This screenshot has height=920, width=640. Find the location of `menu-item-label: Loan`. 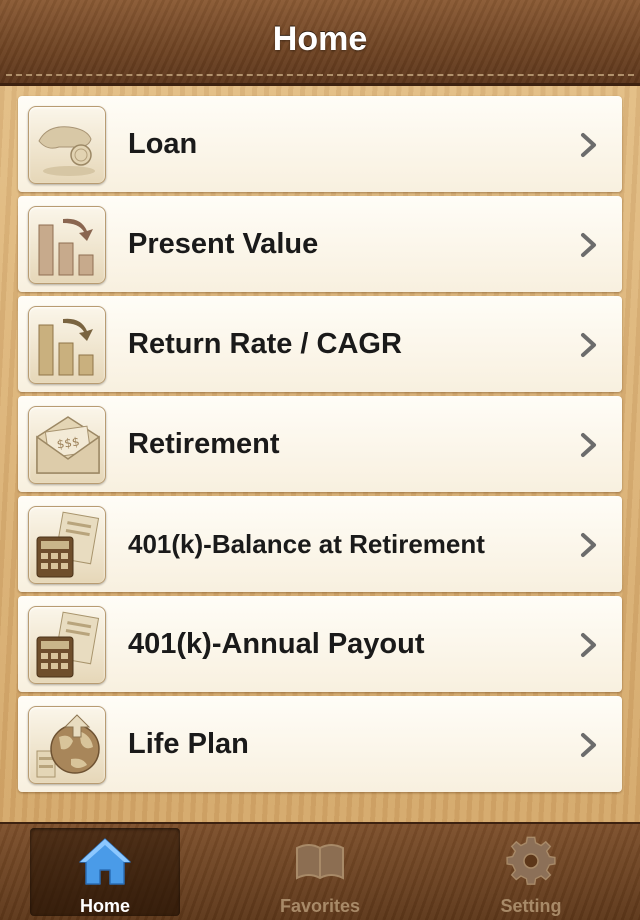

menu-item-label: Loan is located at coordinates (163, 144).